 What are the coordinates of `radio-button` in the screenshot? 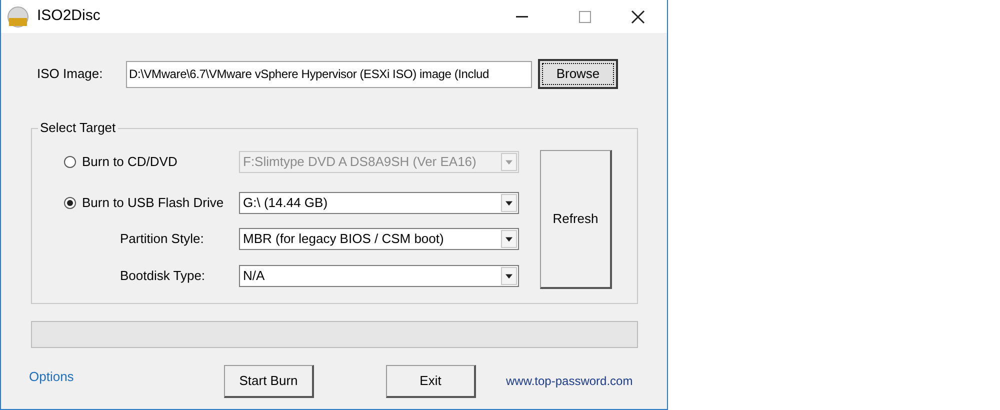 It's located at (70, 203).